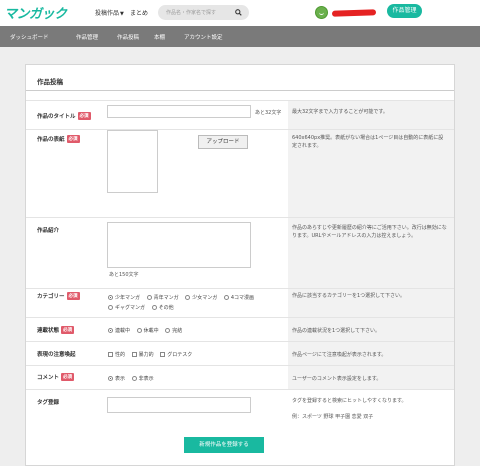 The width and height of the screenshot is (480, 466). I want to click on cover-help-text: 640x640px推奨。表紙がない場合は1ページ目は自動的に表紙に設定されます。, so click(368, 142).